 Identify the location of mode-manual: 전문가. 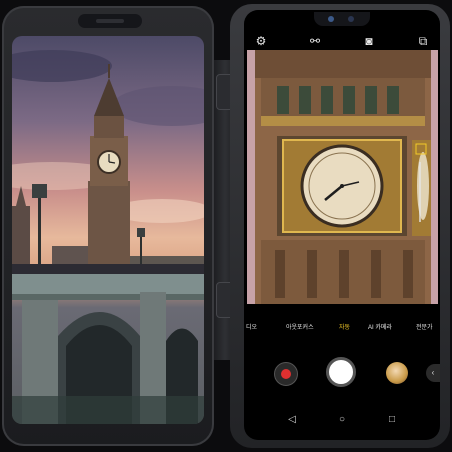
(424, 326).